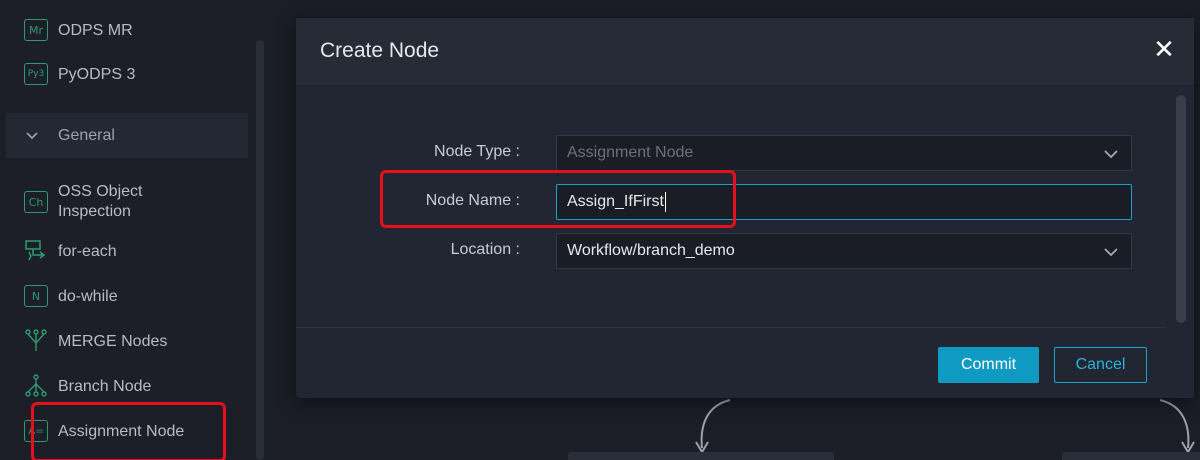 Image resolution: width=1200 pixels, height=460 pixels. Describe the element at coordinates (88, 296) in the screenshot. I see `sidebar-item-label: do-while` at that location.